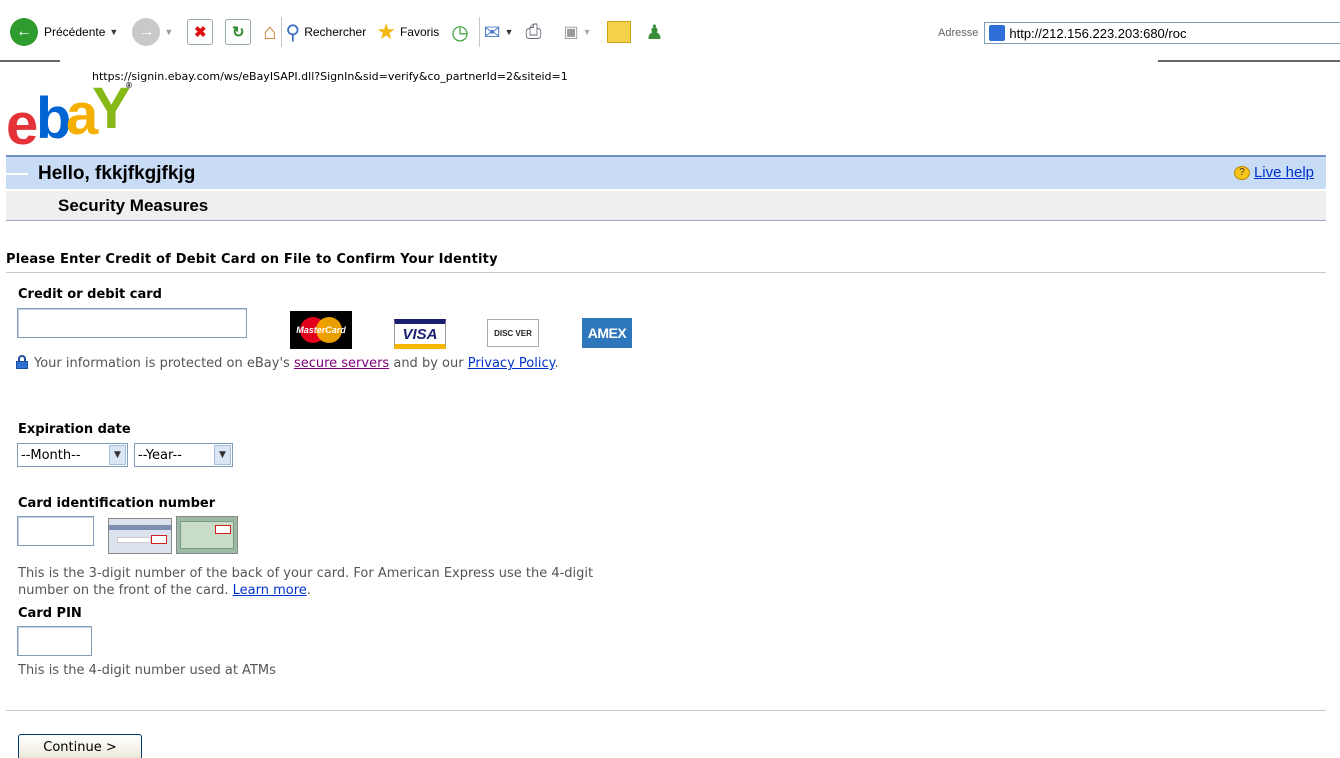 This screenshot has width=1340, height=758. I want to click on cid-input, so click(55, 531).